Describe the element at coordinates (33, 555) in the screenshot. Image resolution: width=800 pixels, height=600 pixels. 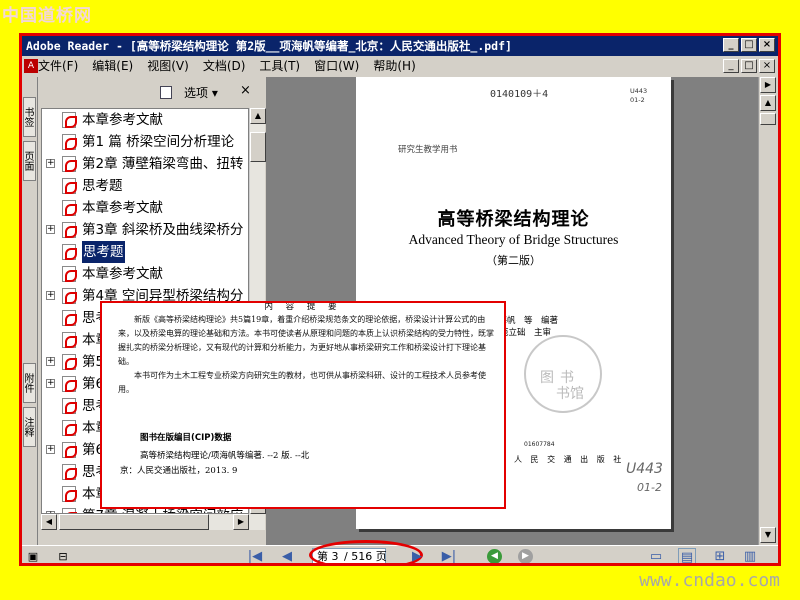
I see `sidebar-toggle-icon: ▣` at that location.